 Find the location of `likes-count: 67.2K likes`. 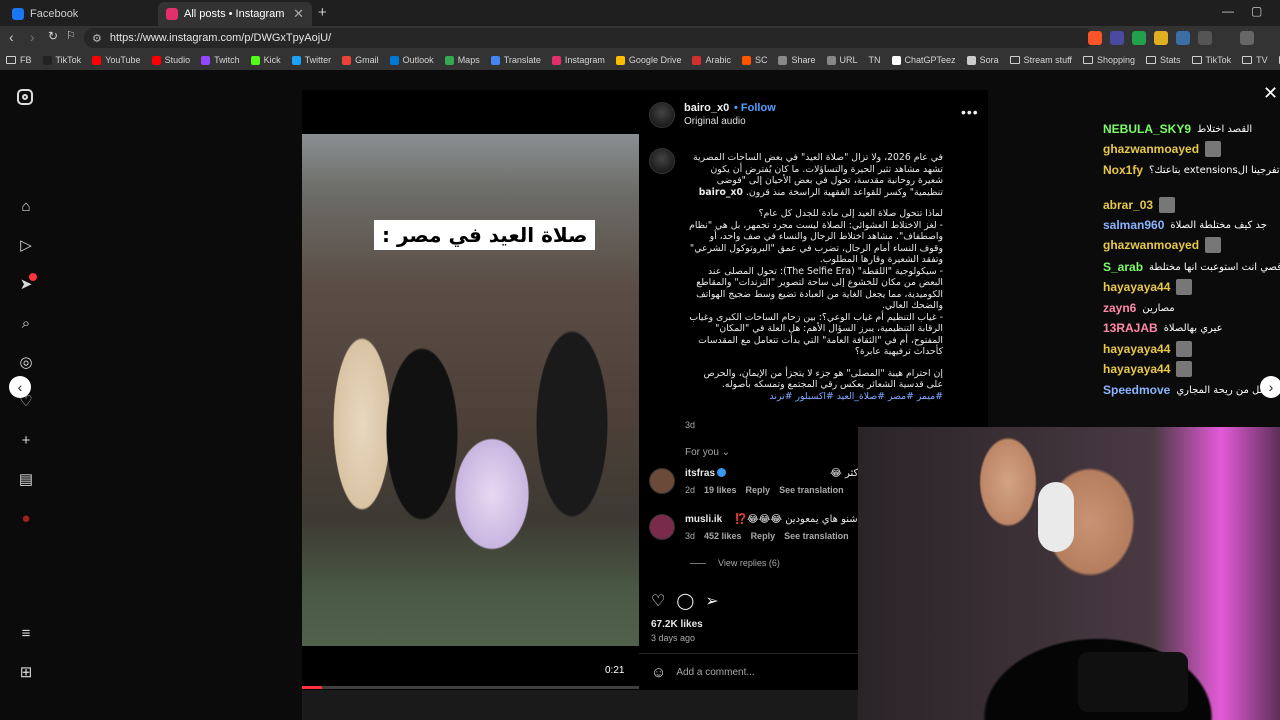

likes-count: 67.2K likes is located at coordinates (677, 624).